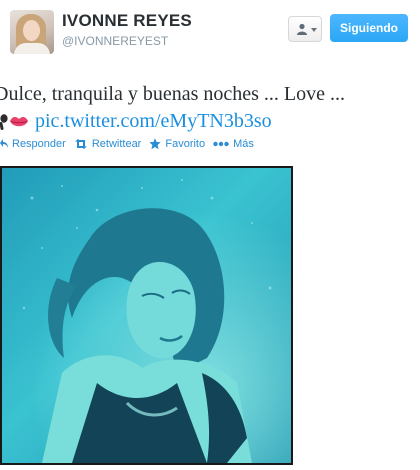 This screenshot has height=470, width=420. What do you see at coordinates (127, 21) in the screenshot?
I see `display-name: IVONNE REYES` at bounding box center [127, 21].